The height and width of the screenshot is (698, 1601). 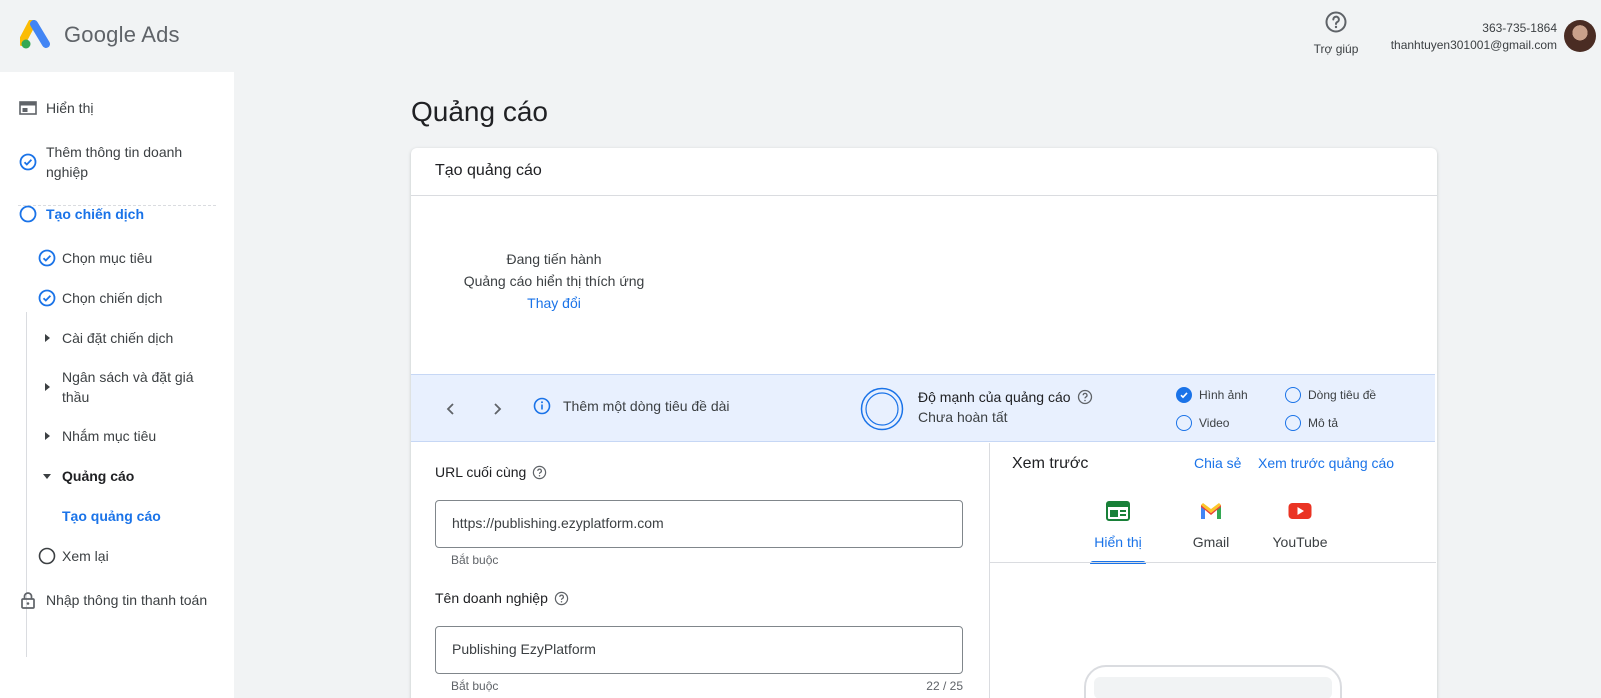 I want to click on status-line-2: Quảng cáo hiển thị thích ứng, so click(x=554, y=281).